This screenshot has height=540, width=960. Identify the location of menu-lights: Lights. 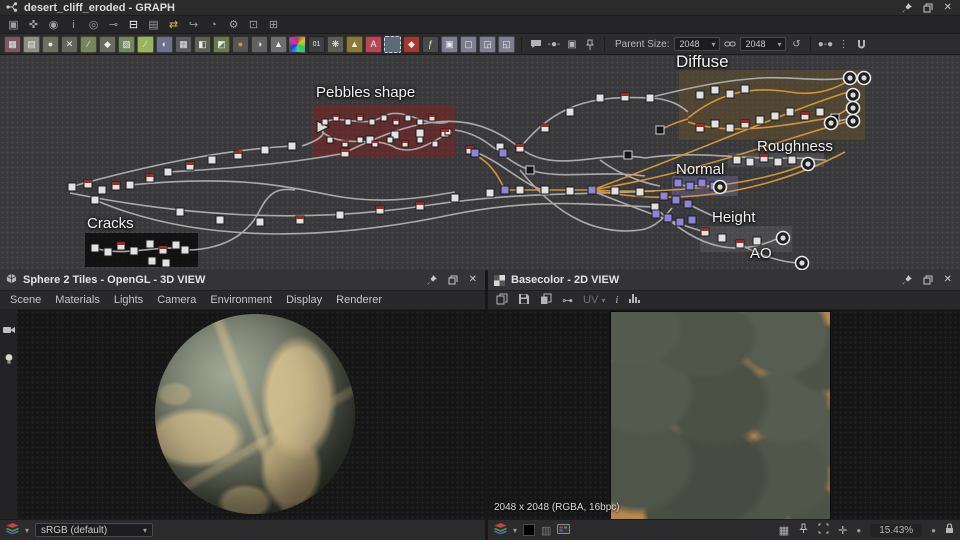
(128, 300).